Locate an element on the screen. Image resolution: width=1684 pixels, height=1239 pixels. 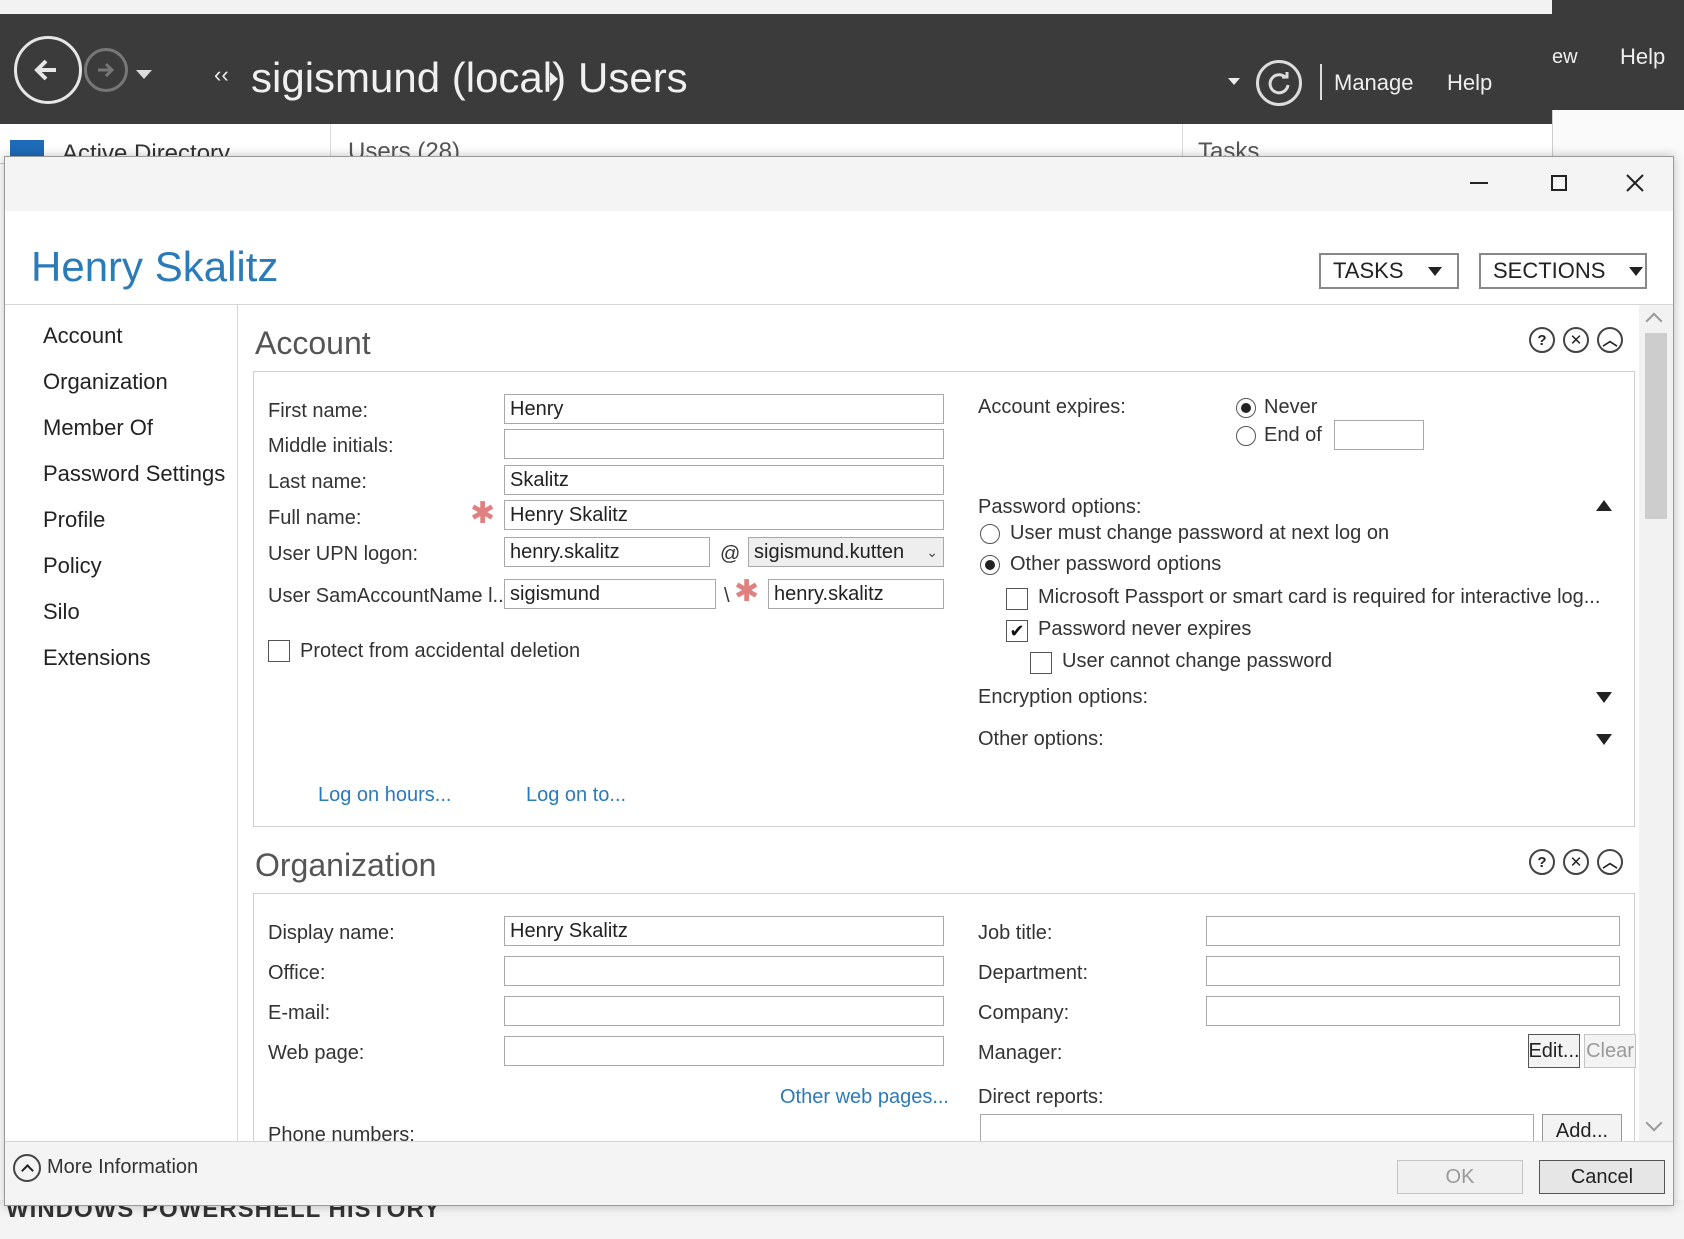
expires-date-input is located at coordinates (1379, 435).